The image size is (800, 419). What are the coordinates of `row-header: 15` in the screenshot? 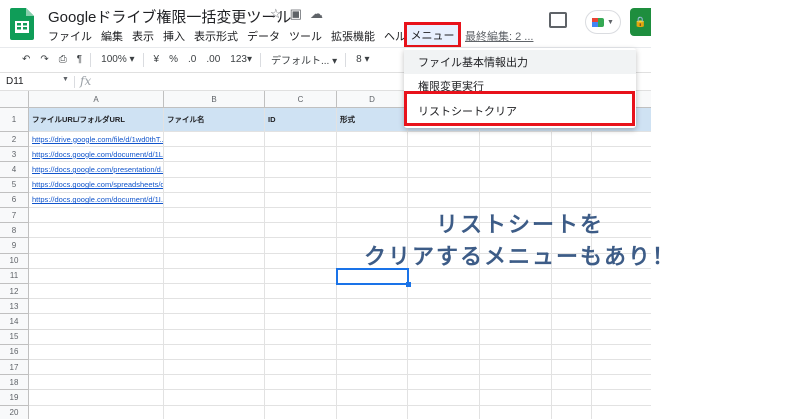 It's located at (14, 337).